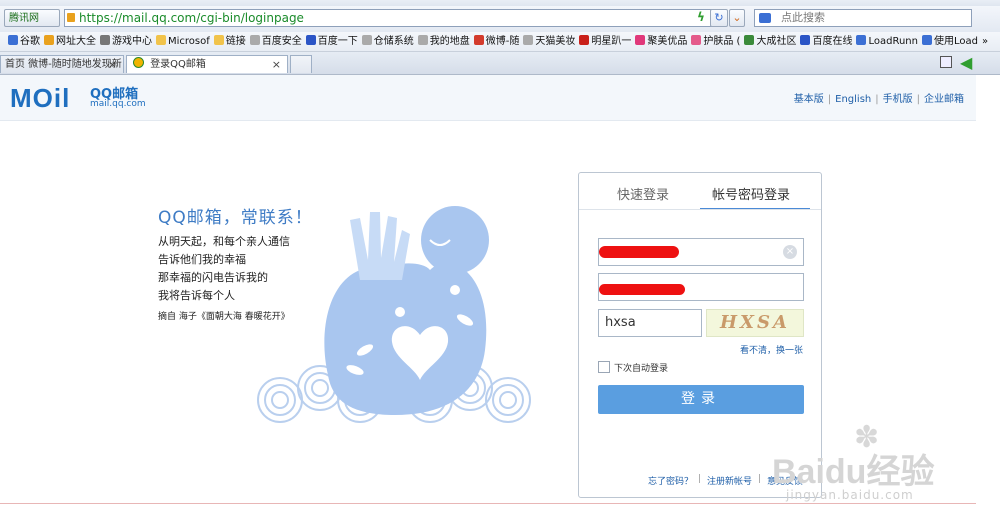 This screenshot has height=530, width=1000. Describe the element at coordinates (946, 62) in the screenshot. I see `home-icon` at that location.